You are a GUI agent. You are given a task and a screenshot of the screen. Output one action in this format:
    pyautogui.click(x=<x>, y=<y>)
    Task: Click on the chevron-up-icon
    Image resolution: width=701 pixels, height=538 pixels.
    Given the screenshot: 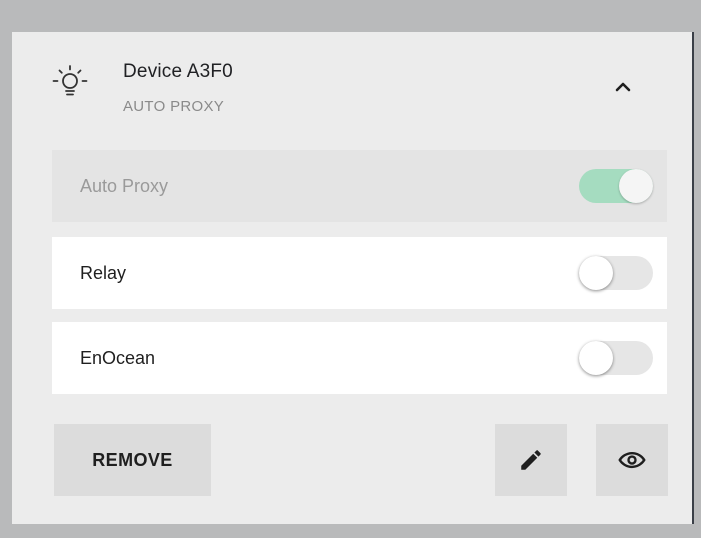 What is the action you would take?
    pyautogui.click(x=623, y=87)
    